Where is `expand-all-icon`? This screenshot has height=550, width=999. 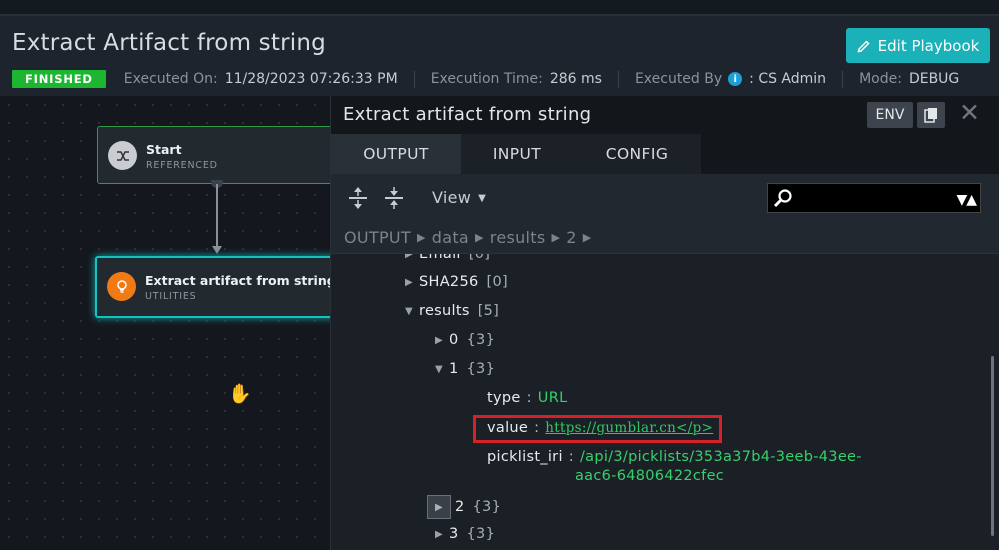 expand-all-icon is located at coordinates (358, 198).